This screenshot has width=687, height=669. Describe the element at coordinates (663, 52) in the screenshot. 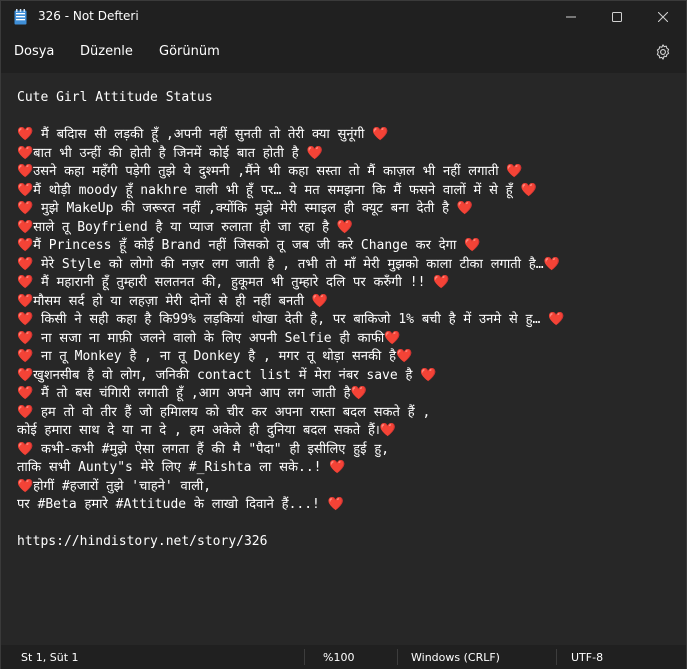

I see `gear-icon` at that location.